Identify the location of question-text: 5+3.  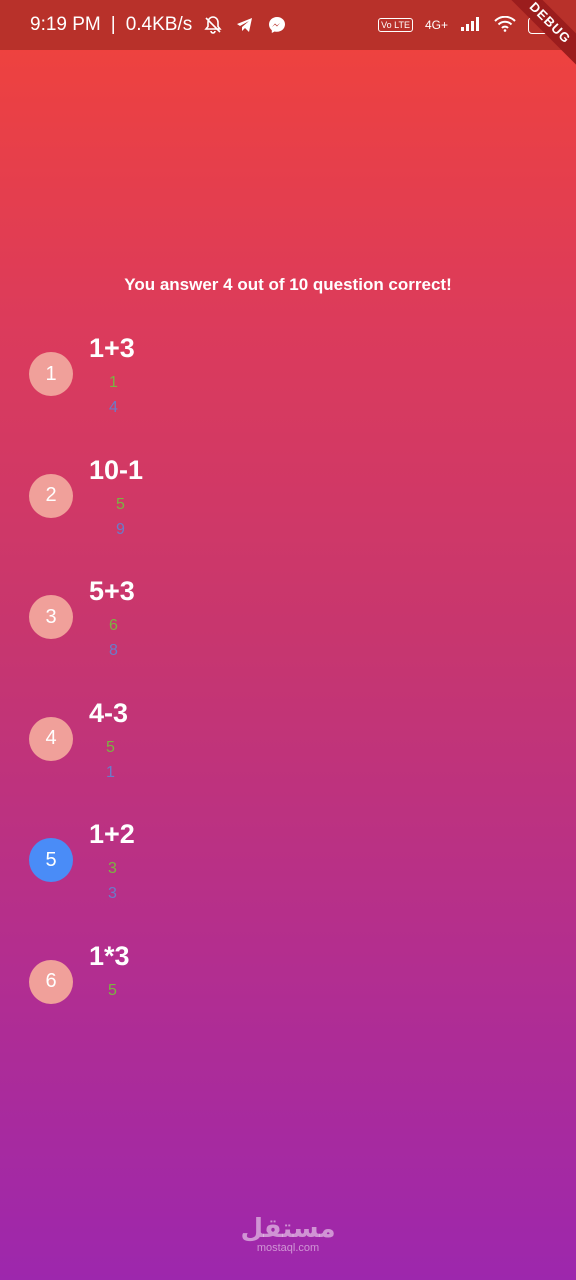
(112, 591).